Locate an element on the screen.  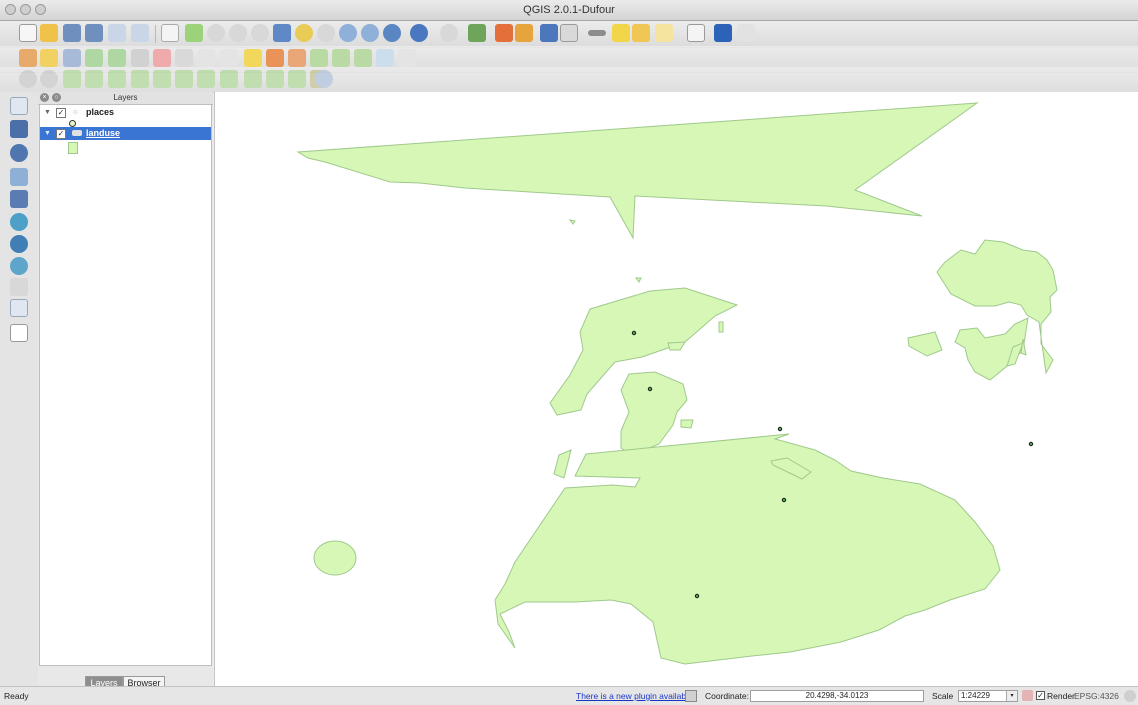
select-features-icon is located at coordinates (449, 33).